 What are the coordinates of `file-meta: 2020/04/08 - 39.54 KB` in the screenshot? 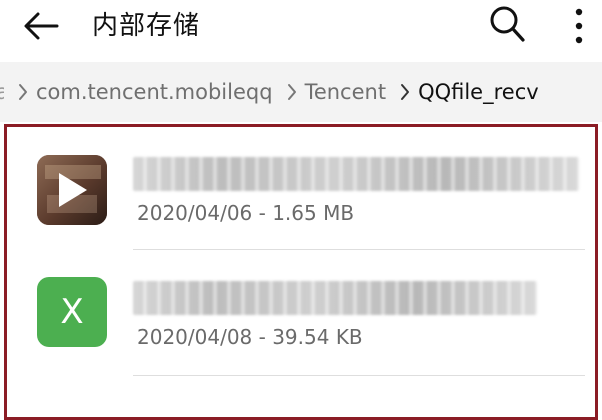 It's located at (250, 337).